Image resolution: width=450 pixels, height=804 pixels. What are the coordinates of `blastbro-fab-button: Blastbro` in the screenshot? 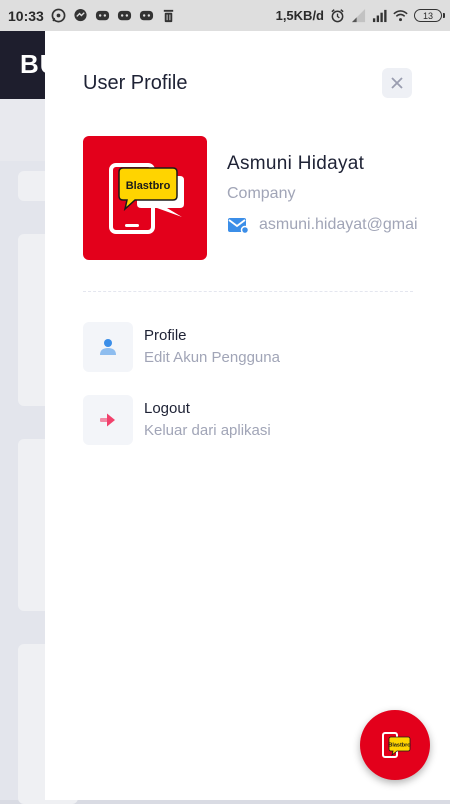 It's located at (395, 745).